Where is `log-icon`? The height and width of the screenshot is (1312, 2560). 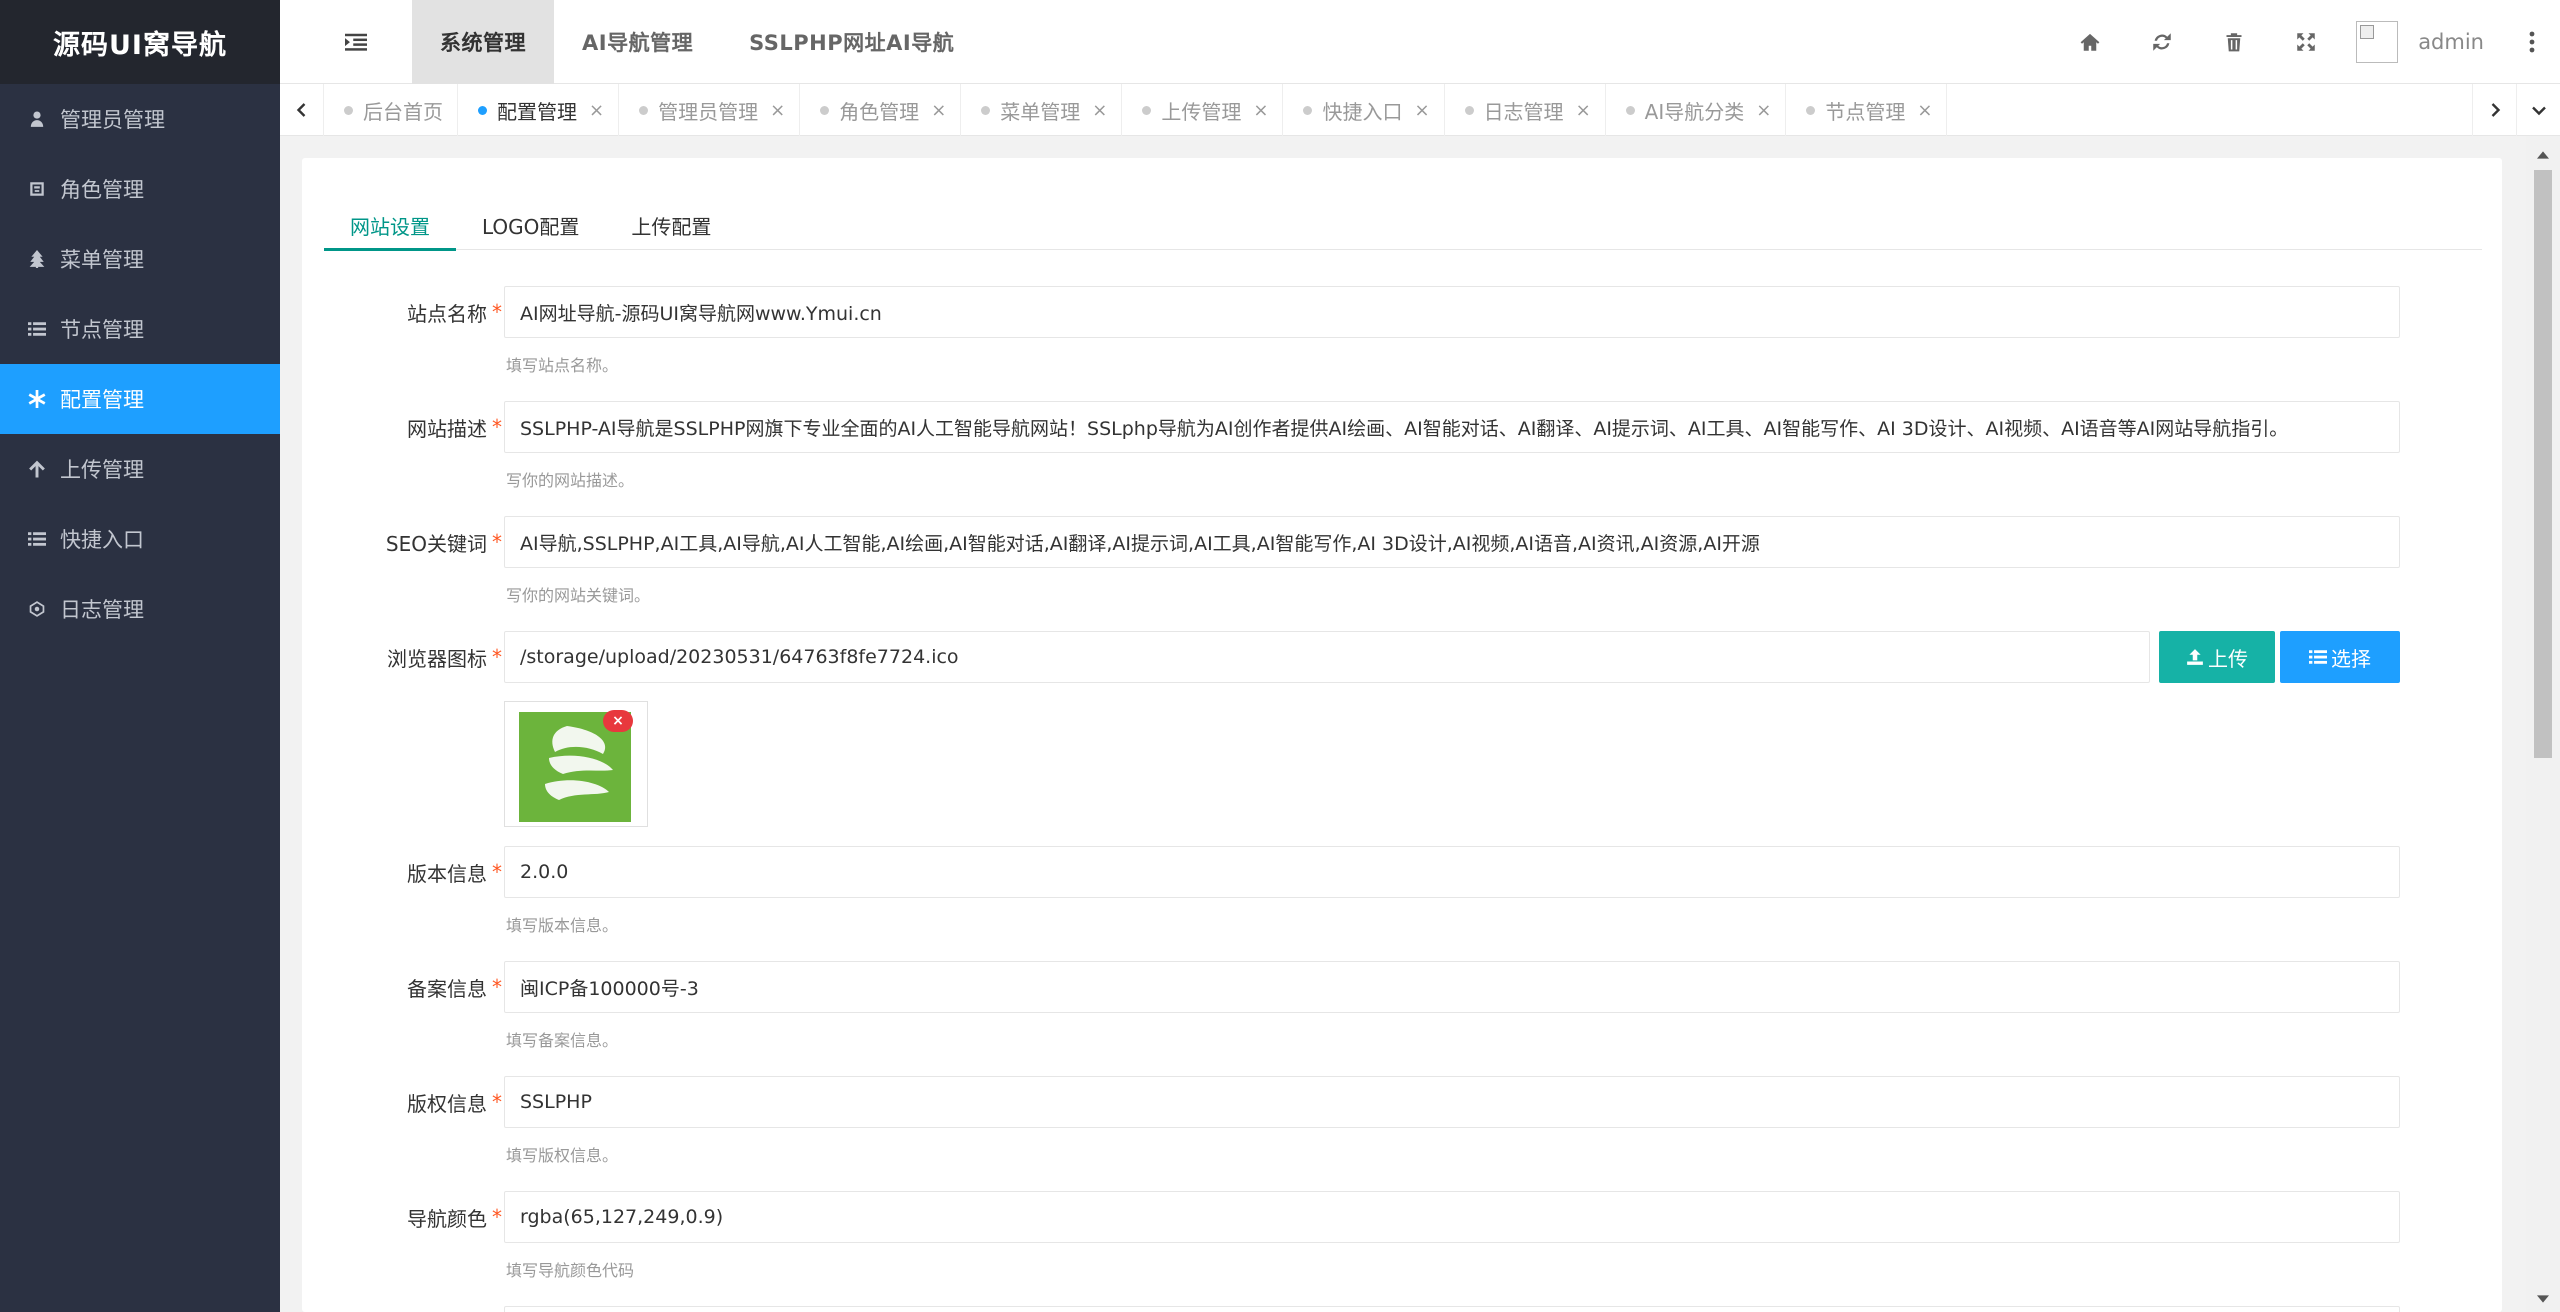 log-icon is located at coordinates (37, 609).